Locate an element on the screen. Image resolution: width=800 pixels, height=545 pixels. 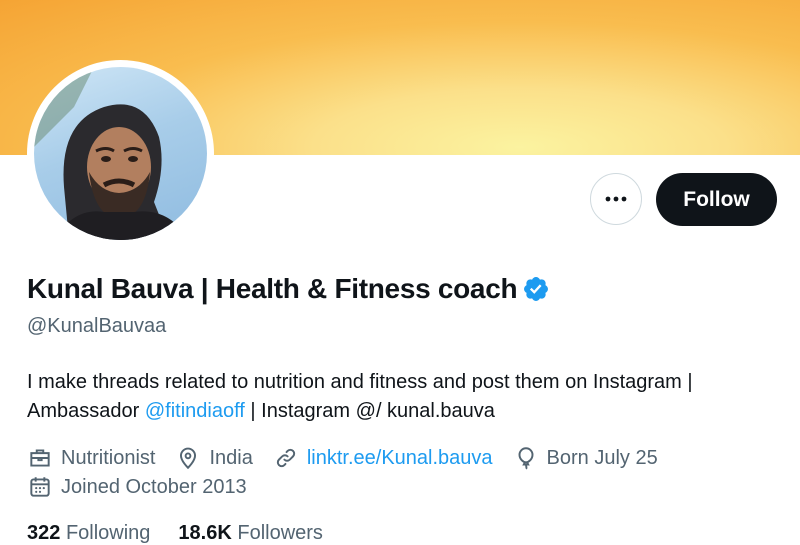
meta-profession: Nutritionist is located at coordinates (91, 458).